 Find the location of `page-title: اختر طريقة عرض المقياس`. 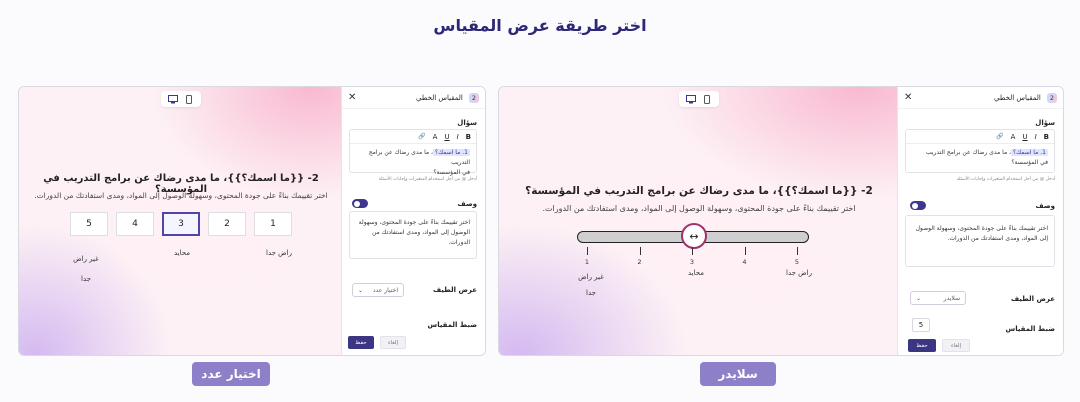

page-title: اختر طريقة عرض المقياس is located at coordinates (540, 25).